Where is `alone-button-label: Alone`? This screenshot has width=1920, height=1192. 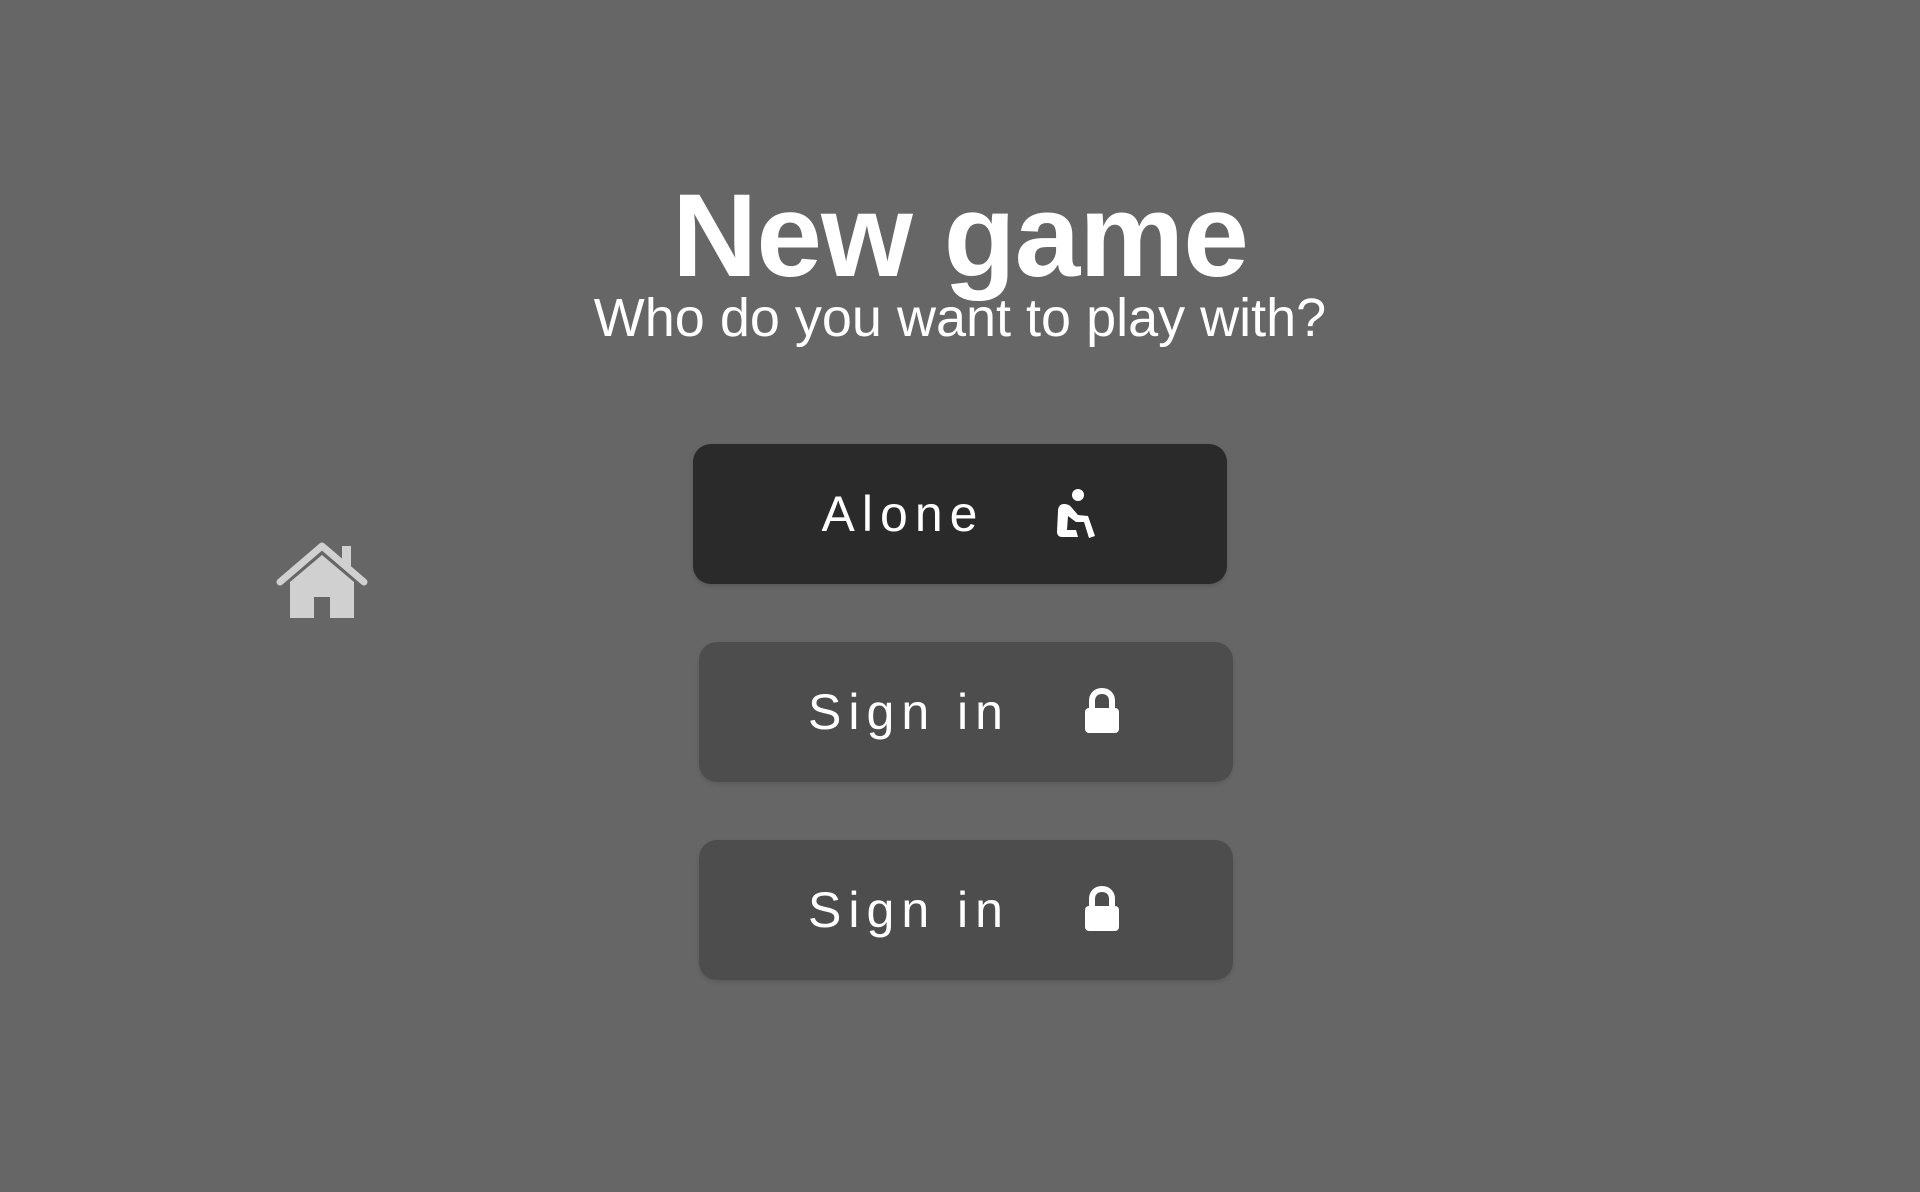 alone-button-label: Alone is located at coordinates (903, 514).